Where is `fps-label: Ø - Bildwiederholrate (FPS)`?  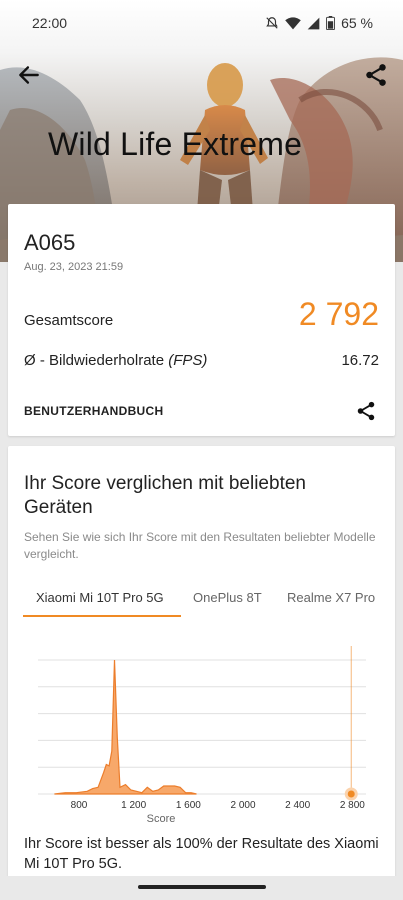
fps-label: Ø - Bildwiederholrate (FPS) is located at coordinates (115, 360).